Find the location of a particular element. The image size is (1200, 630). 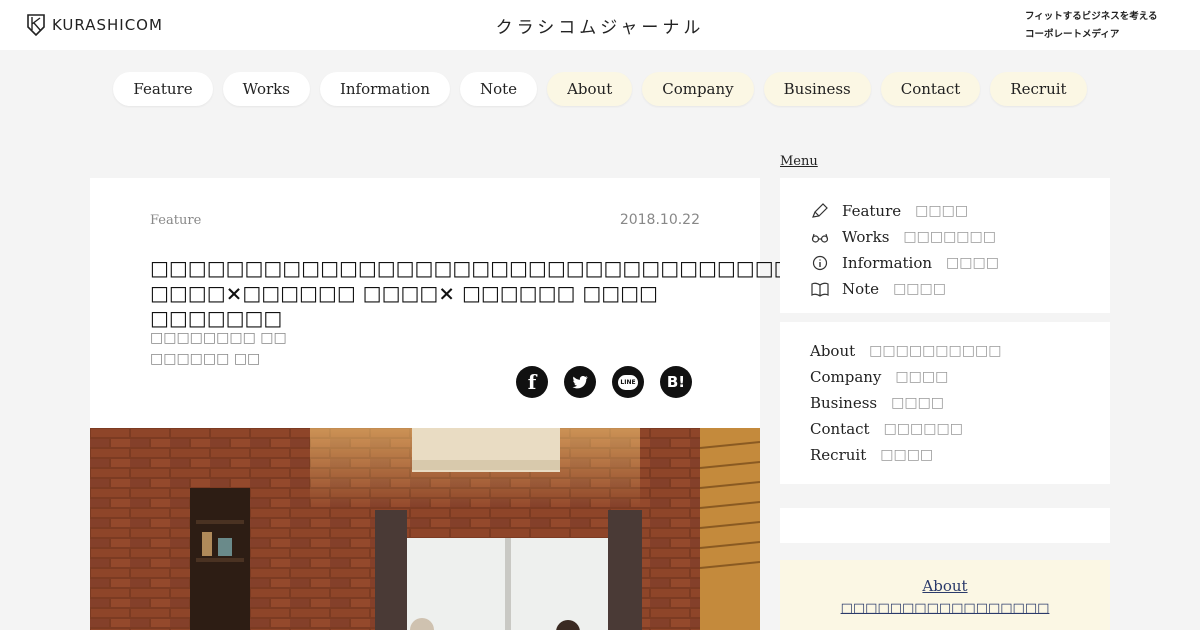

nav-pill-contact: Contact is located at coordinates (930, 89).